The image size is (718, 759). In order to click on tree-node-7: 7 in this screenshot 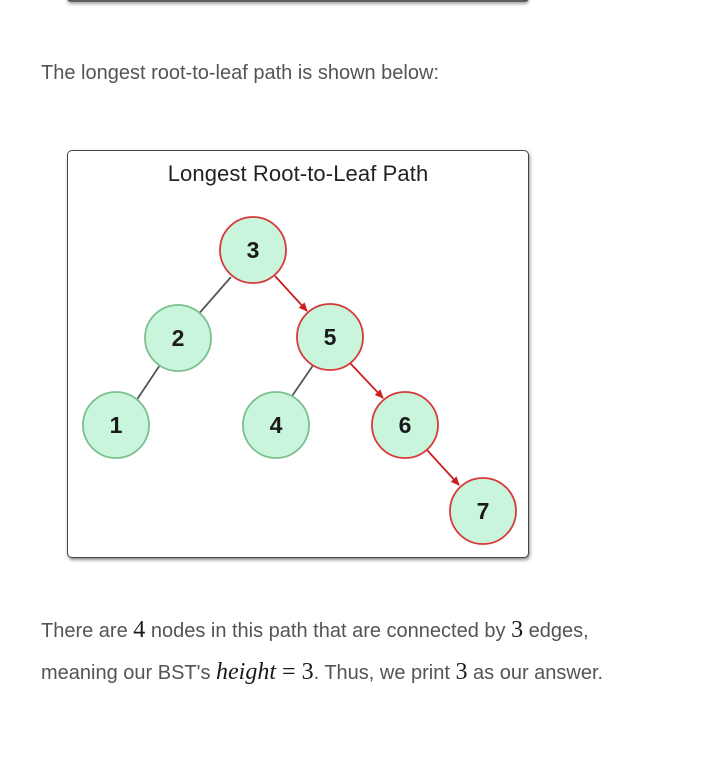, I will do `click(483, 511)`.